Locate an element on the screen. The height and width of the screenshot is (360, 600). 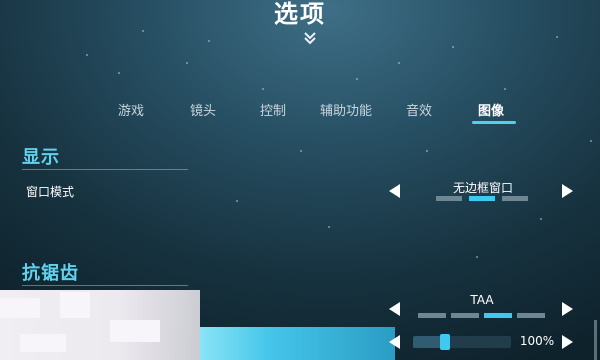
scale-slider-handle is located at coordinates (445, 342).